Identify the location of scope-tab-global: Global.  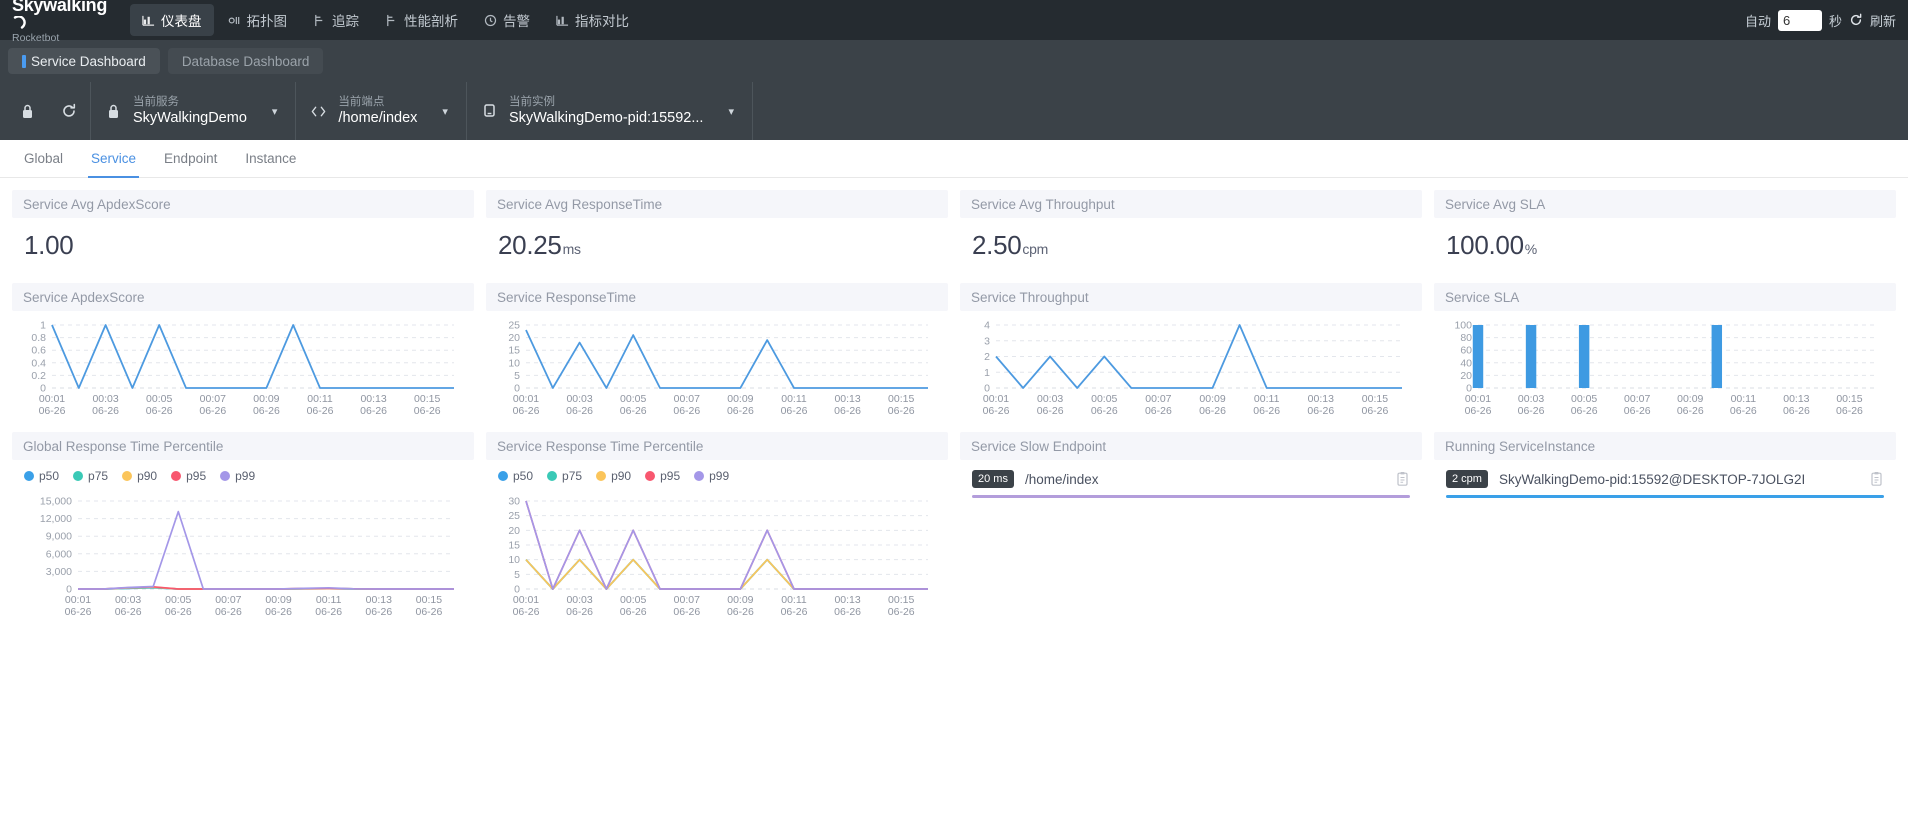
(43, 159).